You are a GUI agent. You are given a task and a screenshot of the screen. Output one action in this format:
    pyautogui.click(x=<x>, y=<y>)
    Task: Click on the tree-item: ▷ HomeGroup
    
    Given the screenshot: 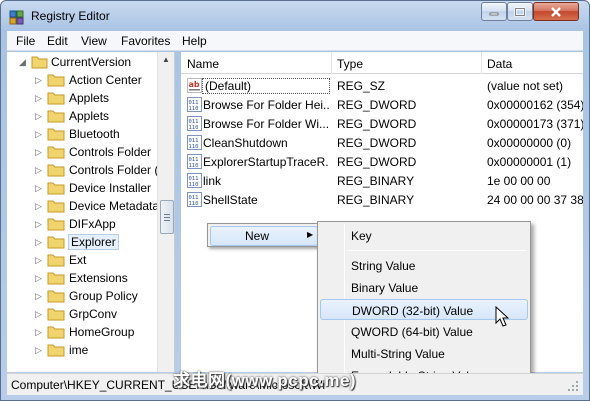 What is the action you would take?
    pyautogui.click(x=85, y=332)
    